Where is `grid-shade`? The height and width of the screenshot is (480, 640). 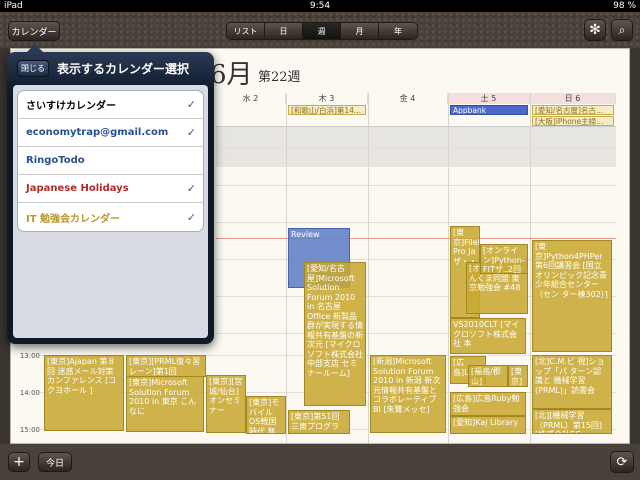
grid-shade is located at coordinates (416, 147).